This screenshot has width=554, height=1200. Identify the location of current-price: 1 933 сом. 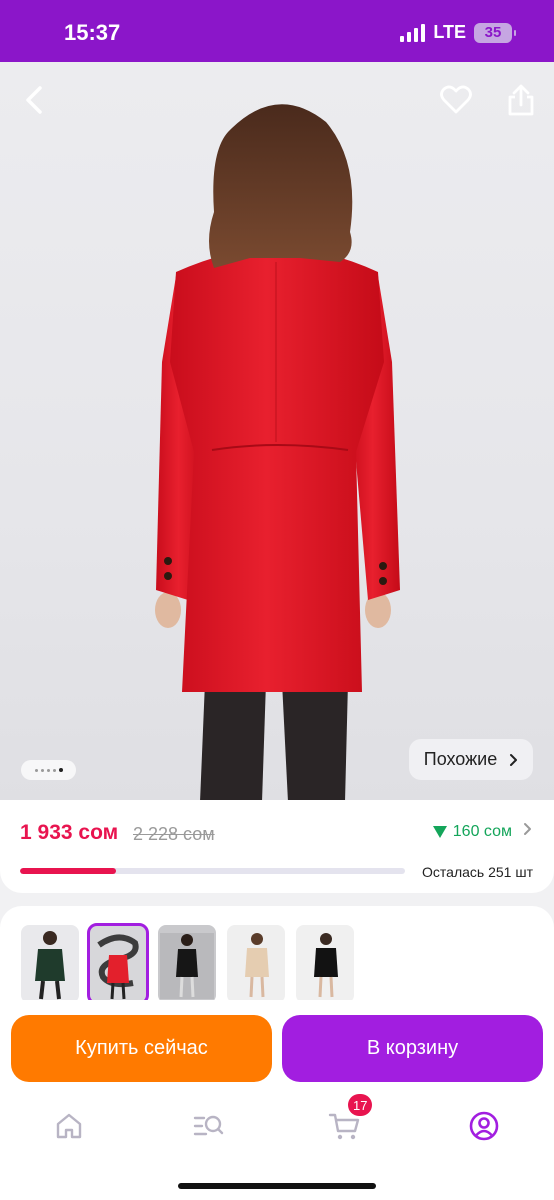
(69, 832).